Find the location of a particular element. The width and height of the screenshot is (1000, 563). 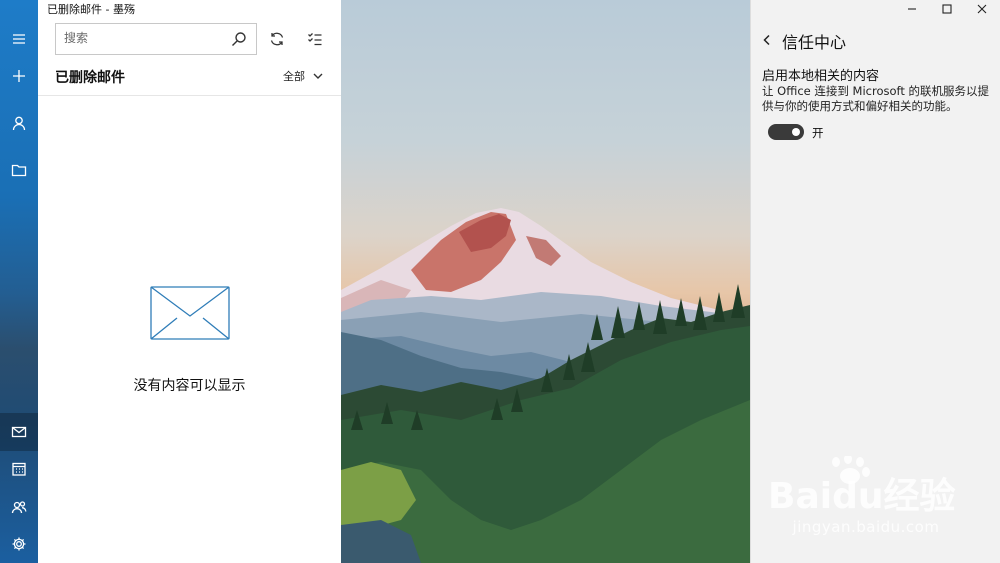

minimize-button is located at coordinates (911, 9).